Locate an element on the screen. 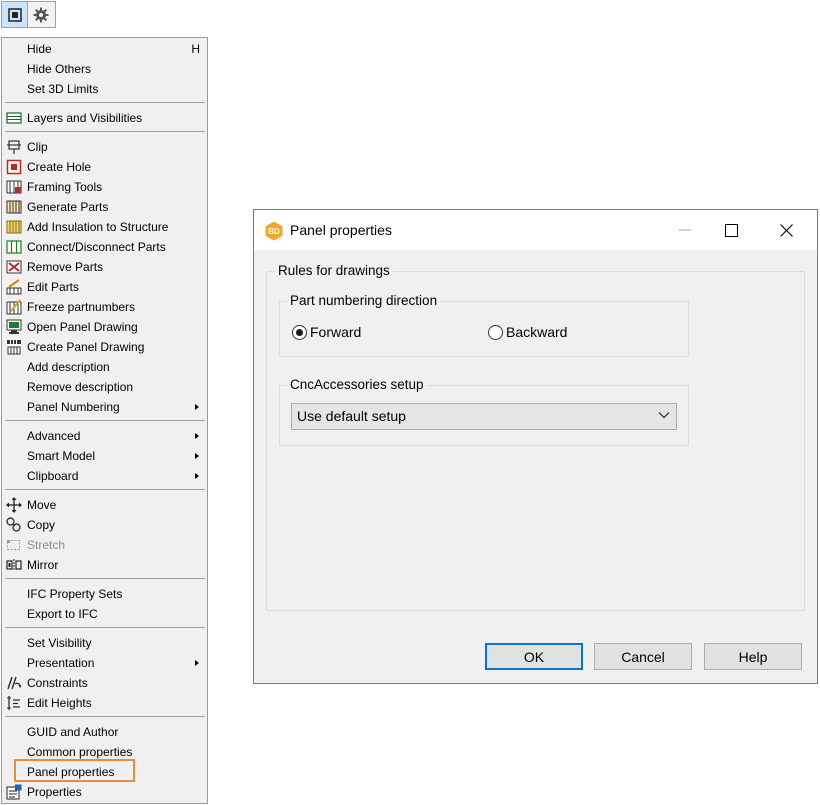  menu-item-label: Clip is located at coordinates (37, 147).